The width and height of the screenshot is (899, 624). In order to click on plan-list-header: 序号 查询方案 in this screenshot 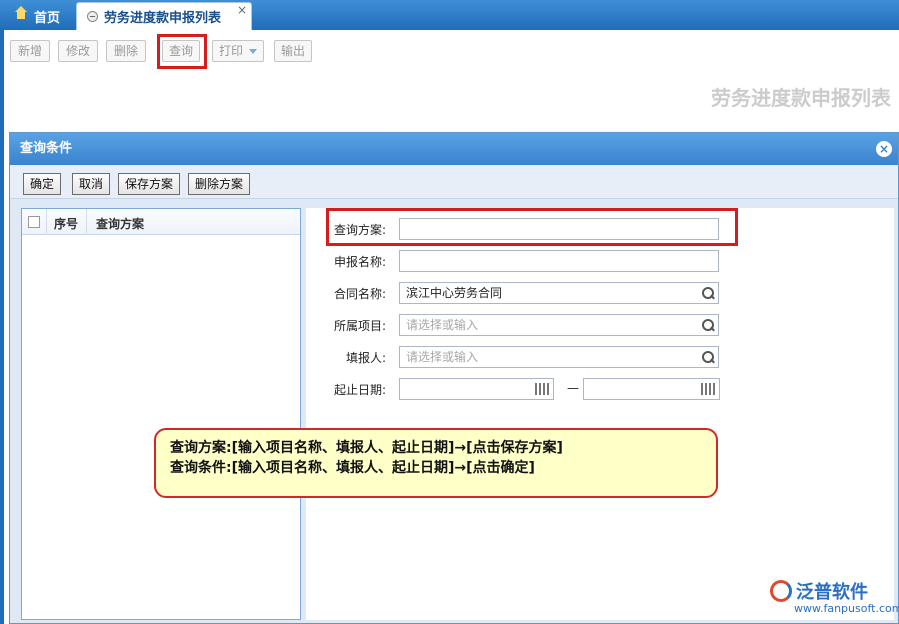, I will do `click(161, 222)`.